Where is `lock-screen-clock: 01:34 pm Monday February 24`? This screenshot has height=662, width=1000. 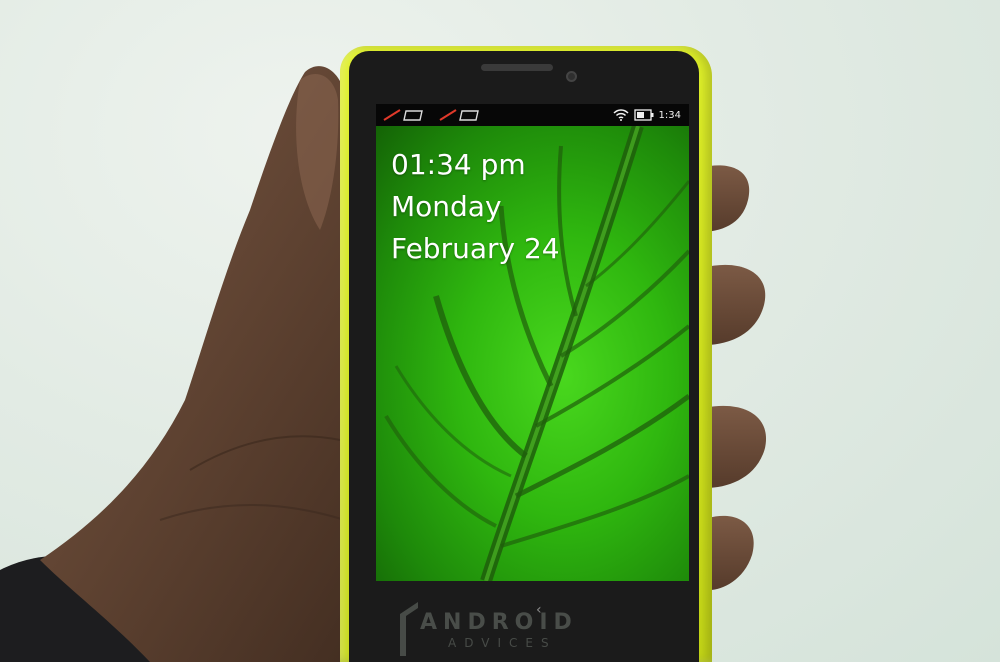 lock-screen-clock: 01:34 pm Monday February 24 is located at coordinates (475, 207).